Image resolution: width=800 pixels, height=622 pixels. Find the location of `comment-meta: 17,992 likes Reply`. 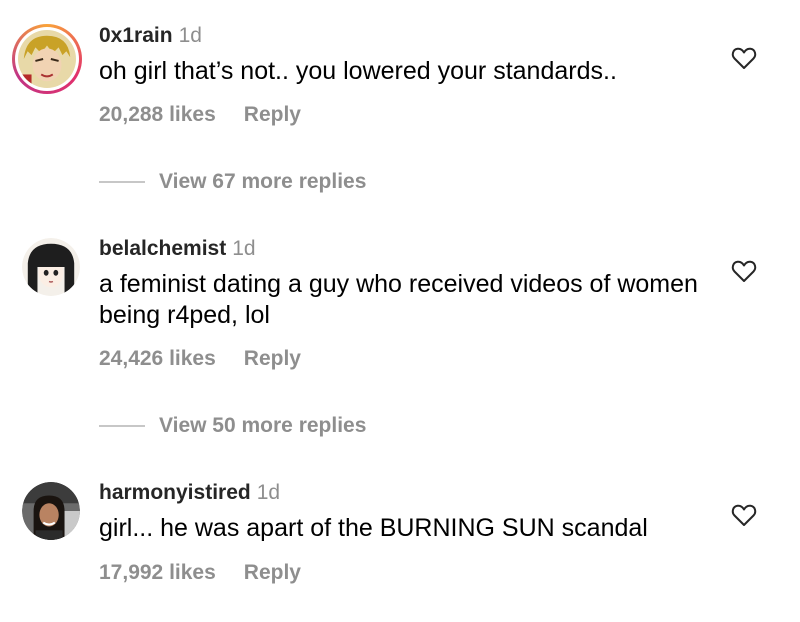

comment-meta: 17,992 likes Reply is located at coordinates (200, 573).